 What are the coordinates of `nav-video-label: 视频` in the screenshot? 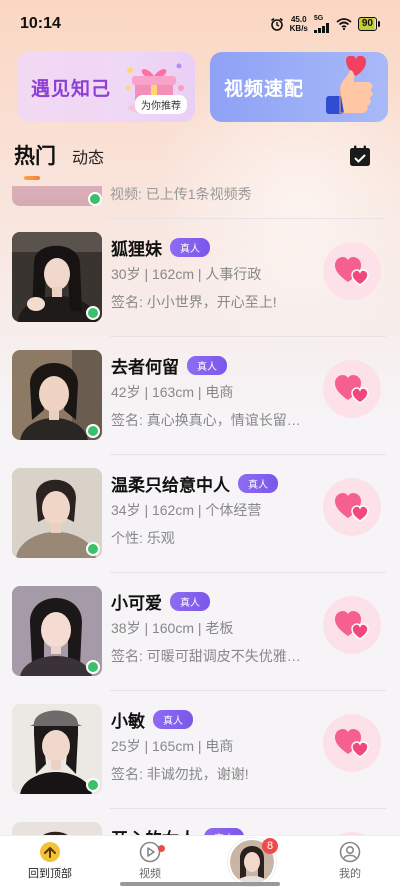 It's located at (150, 874).